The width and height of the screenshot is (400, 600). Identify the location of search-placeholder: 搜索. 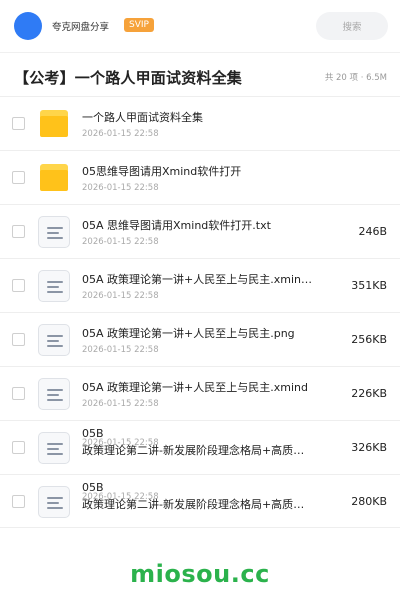
(352, 27).